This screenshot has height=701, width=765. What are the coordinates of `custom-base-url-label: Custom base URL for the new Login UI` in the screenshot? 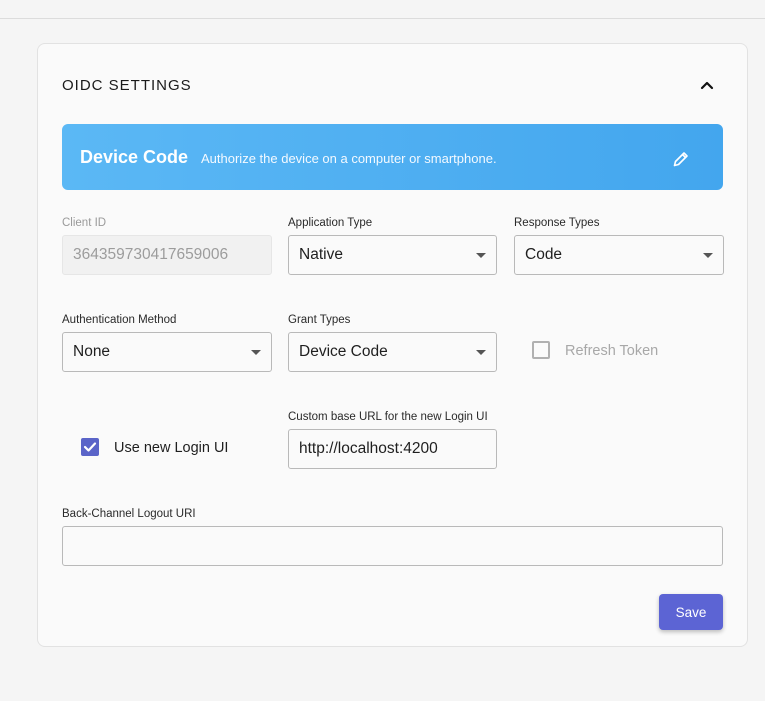 It's located at (388, 417).